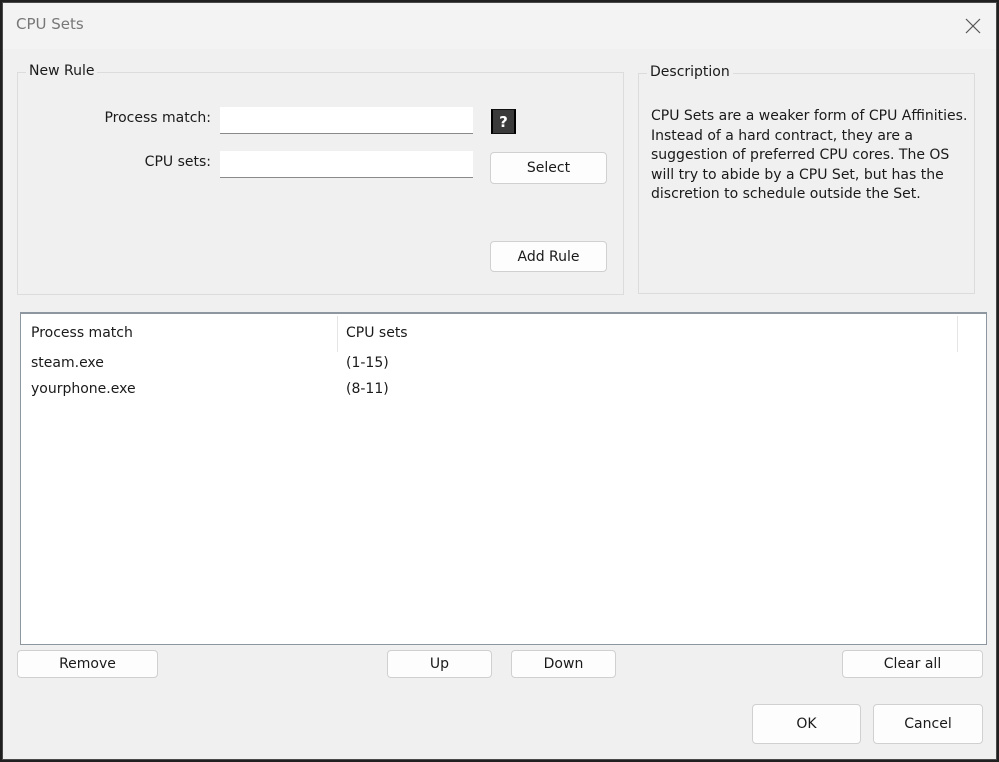 Image resolution: width=999 pixels, height=762 pixels. I want to click on clear-all-button: Clear all, so click(912, 664).